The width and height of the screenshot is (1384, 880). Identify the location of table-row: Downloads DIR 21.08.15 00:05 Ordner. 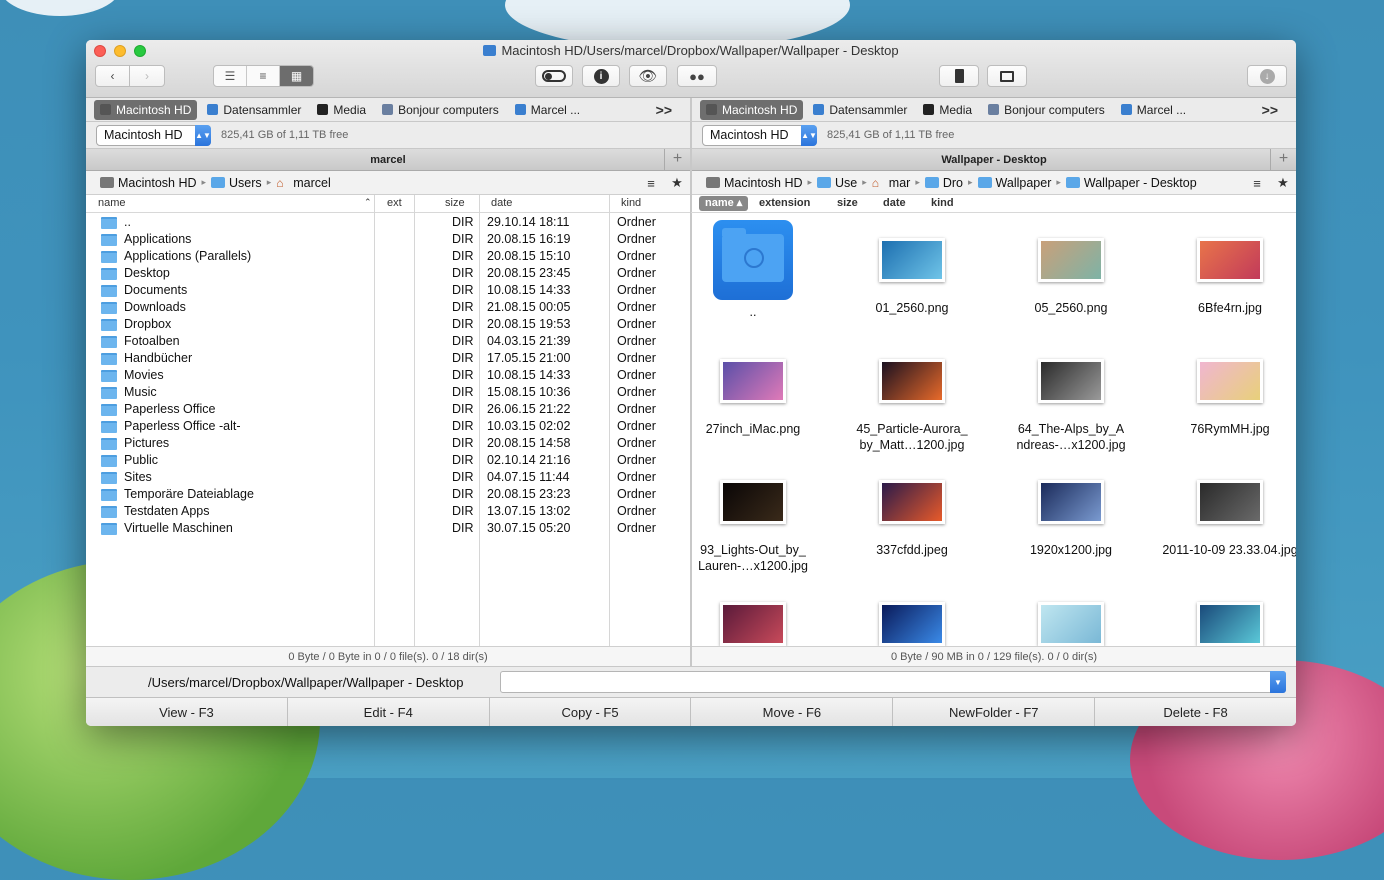
(387, 307).